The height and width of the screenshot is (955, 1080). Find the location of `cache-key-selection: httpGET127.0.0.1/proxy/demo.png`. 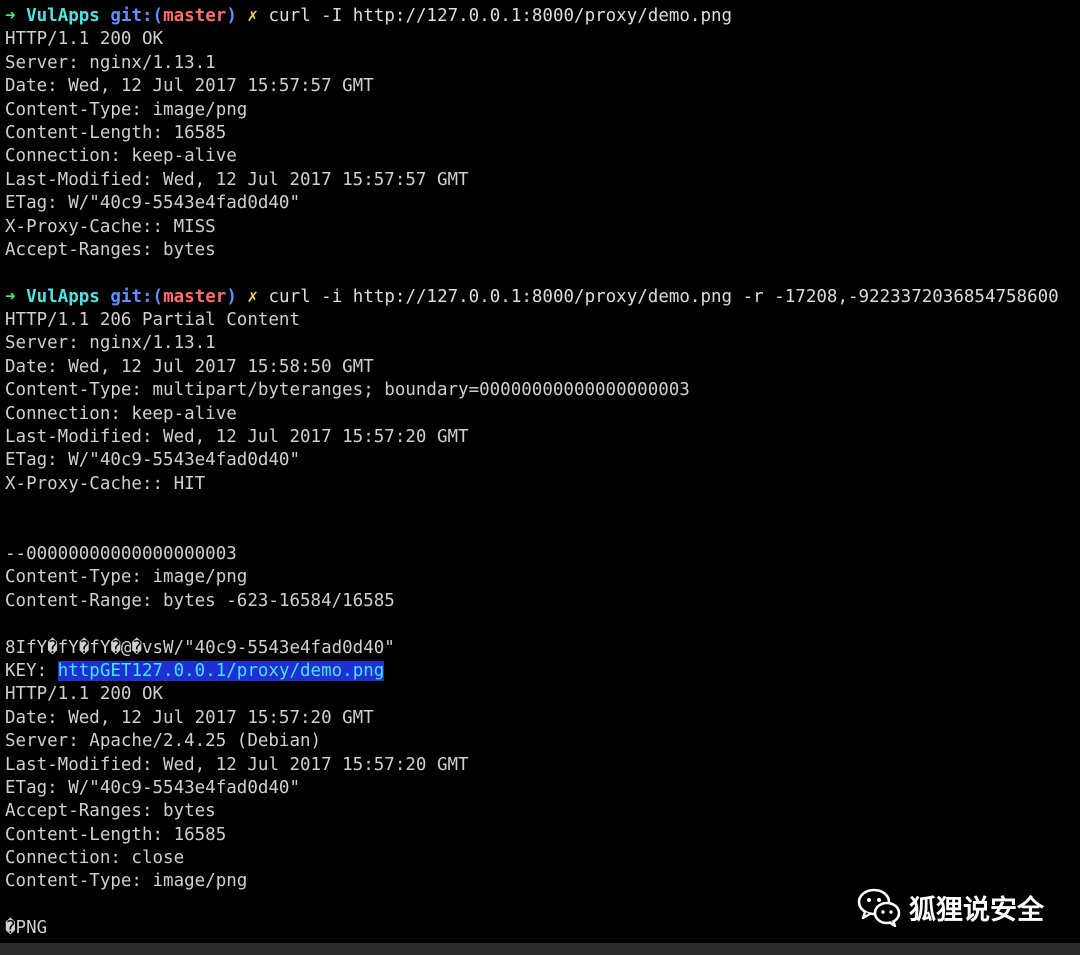

cache-key-selection: httpGET127.0.0.1/proxy/demo.png is located at coordinates (221, 670).